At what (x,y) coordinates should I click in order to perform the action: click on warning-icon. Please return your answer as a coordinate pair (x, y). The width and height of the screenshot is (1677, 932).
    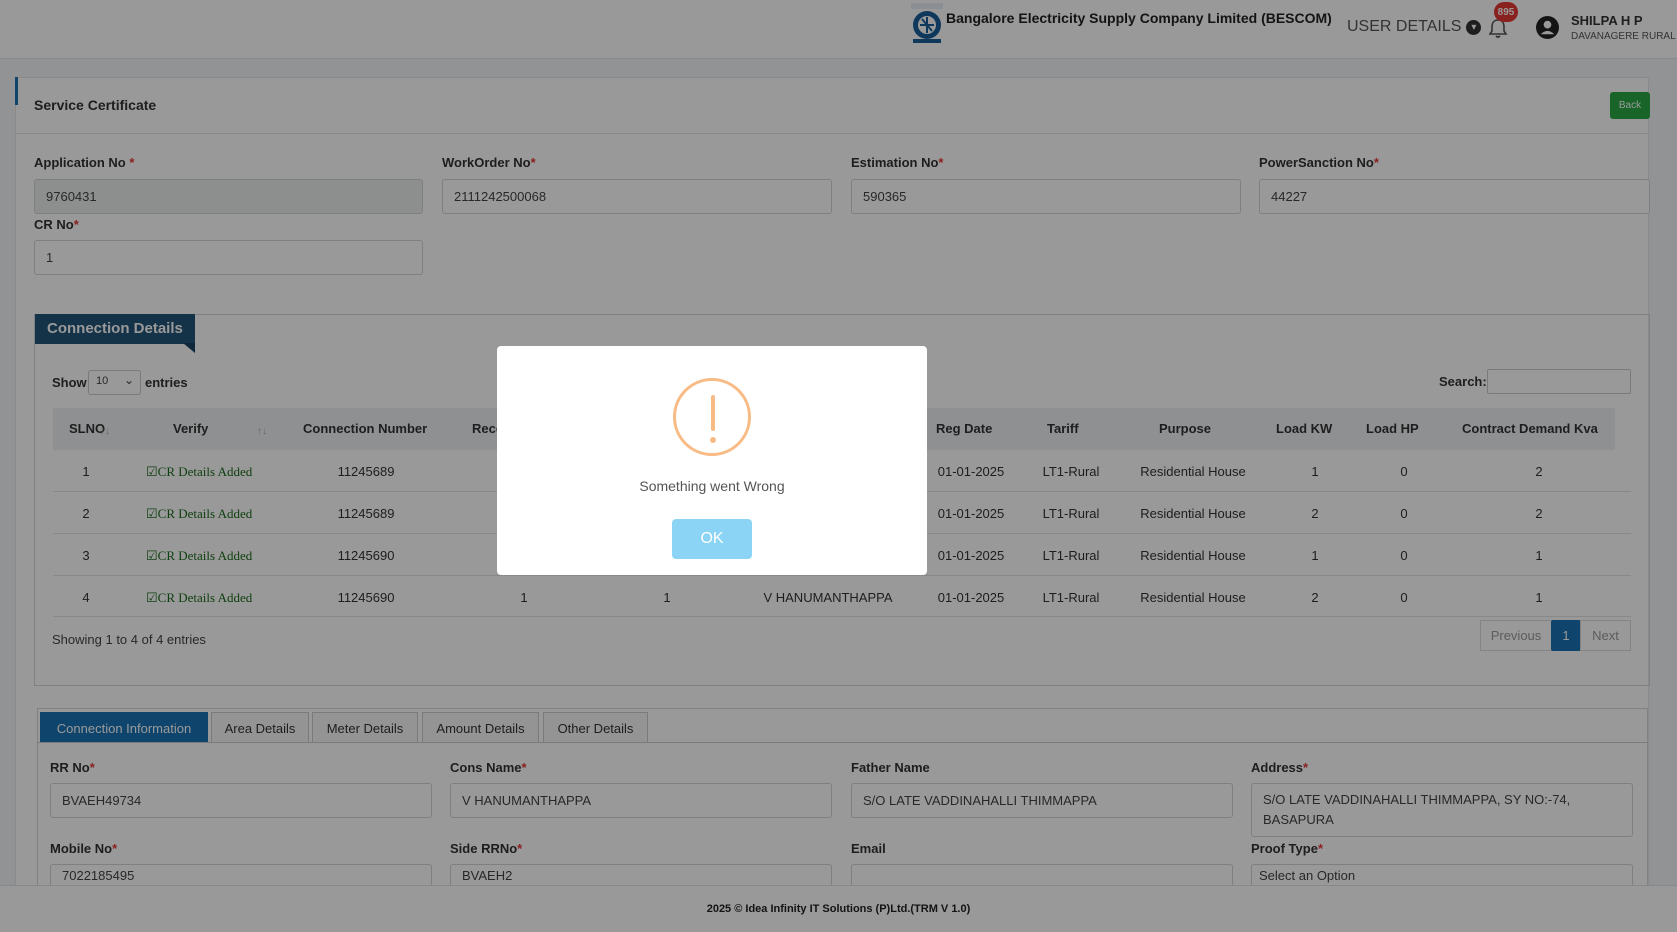
    Looking at the image, I should click on (712, 417).